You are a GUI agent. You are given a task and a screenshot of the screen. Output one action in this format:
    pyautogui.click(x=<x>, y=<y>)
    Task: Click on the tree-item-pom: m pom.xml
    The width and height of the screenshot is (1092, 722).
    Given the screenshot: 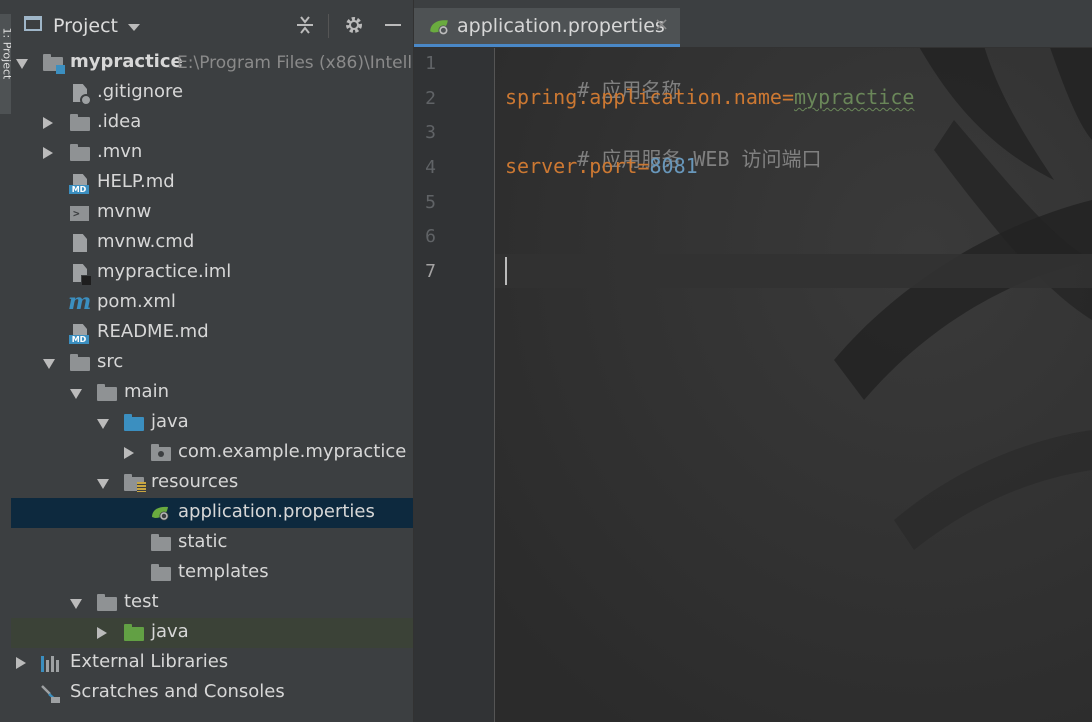 What is the action you would take?
    pyautogui.click(x=212, y=303)
    